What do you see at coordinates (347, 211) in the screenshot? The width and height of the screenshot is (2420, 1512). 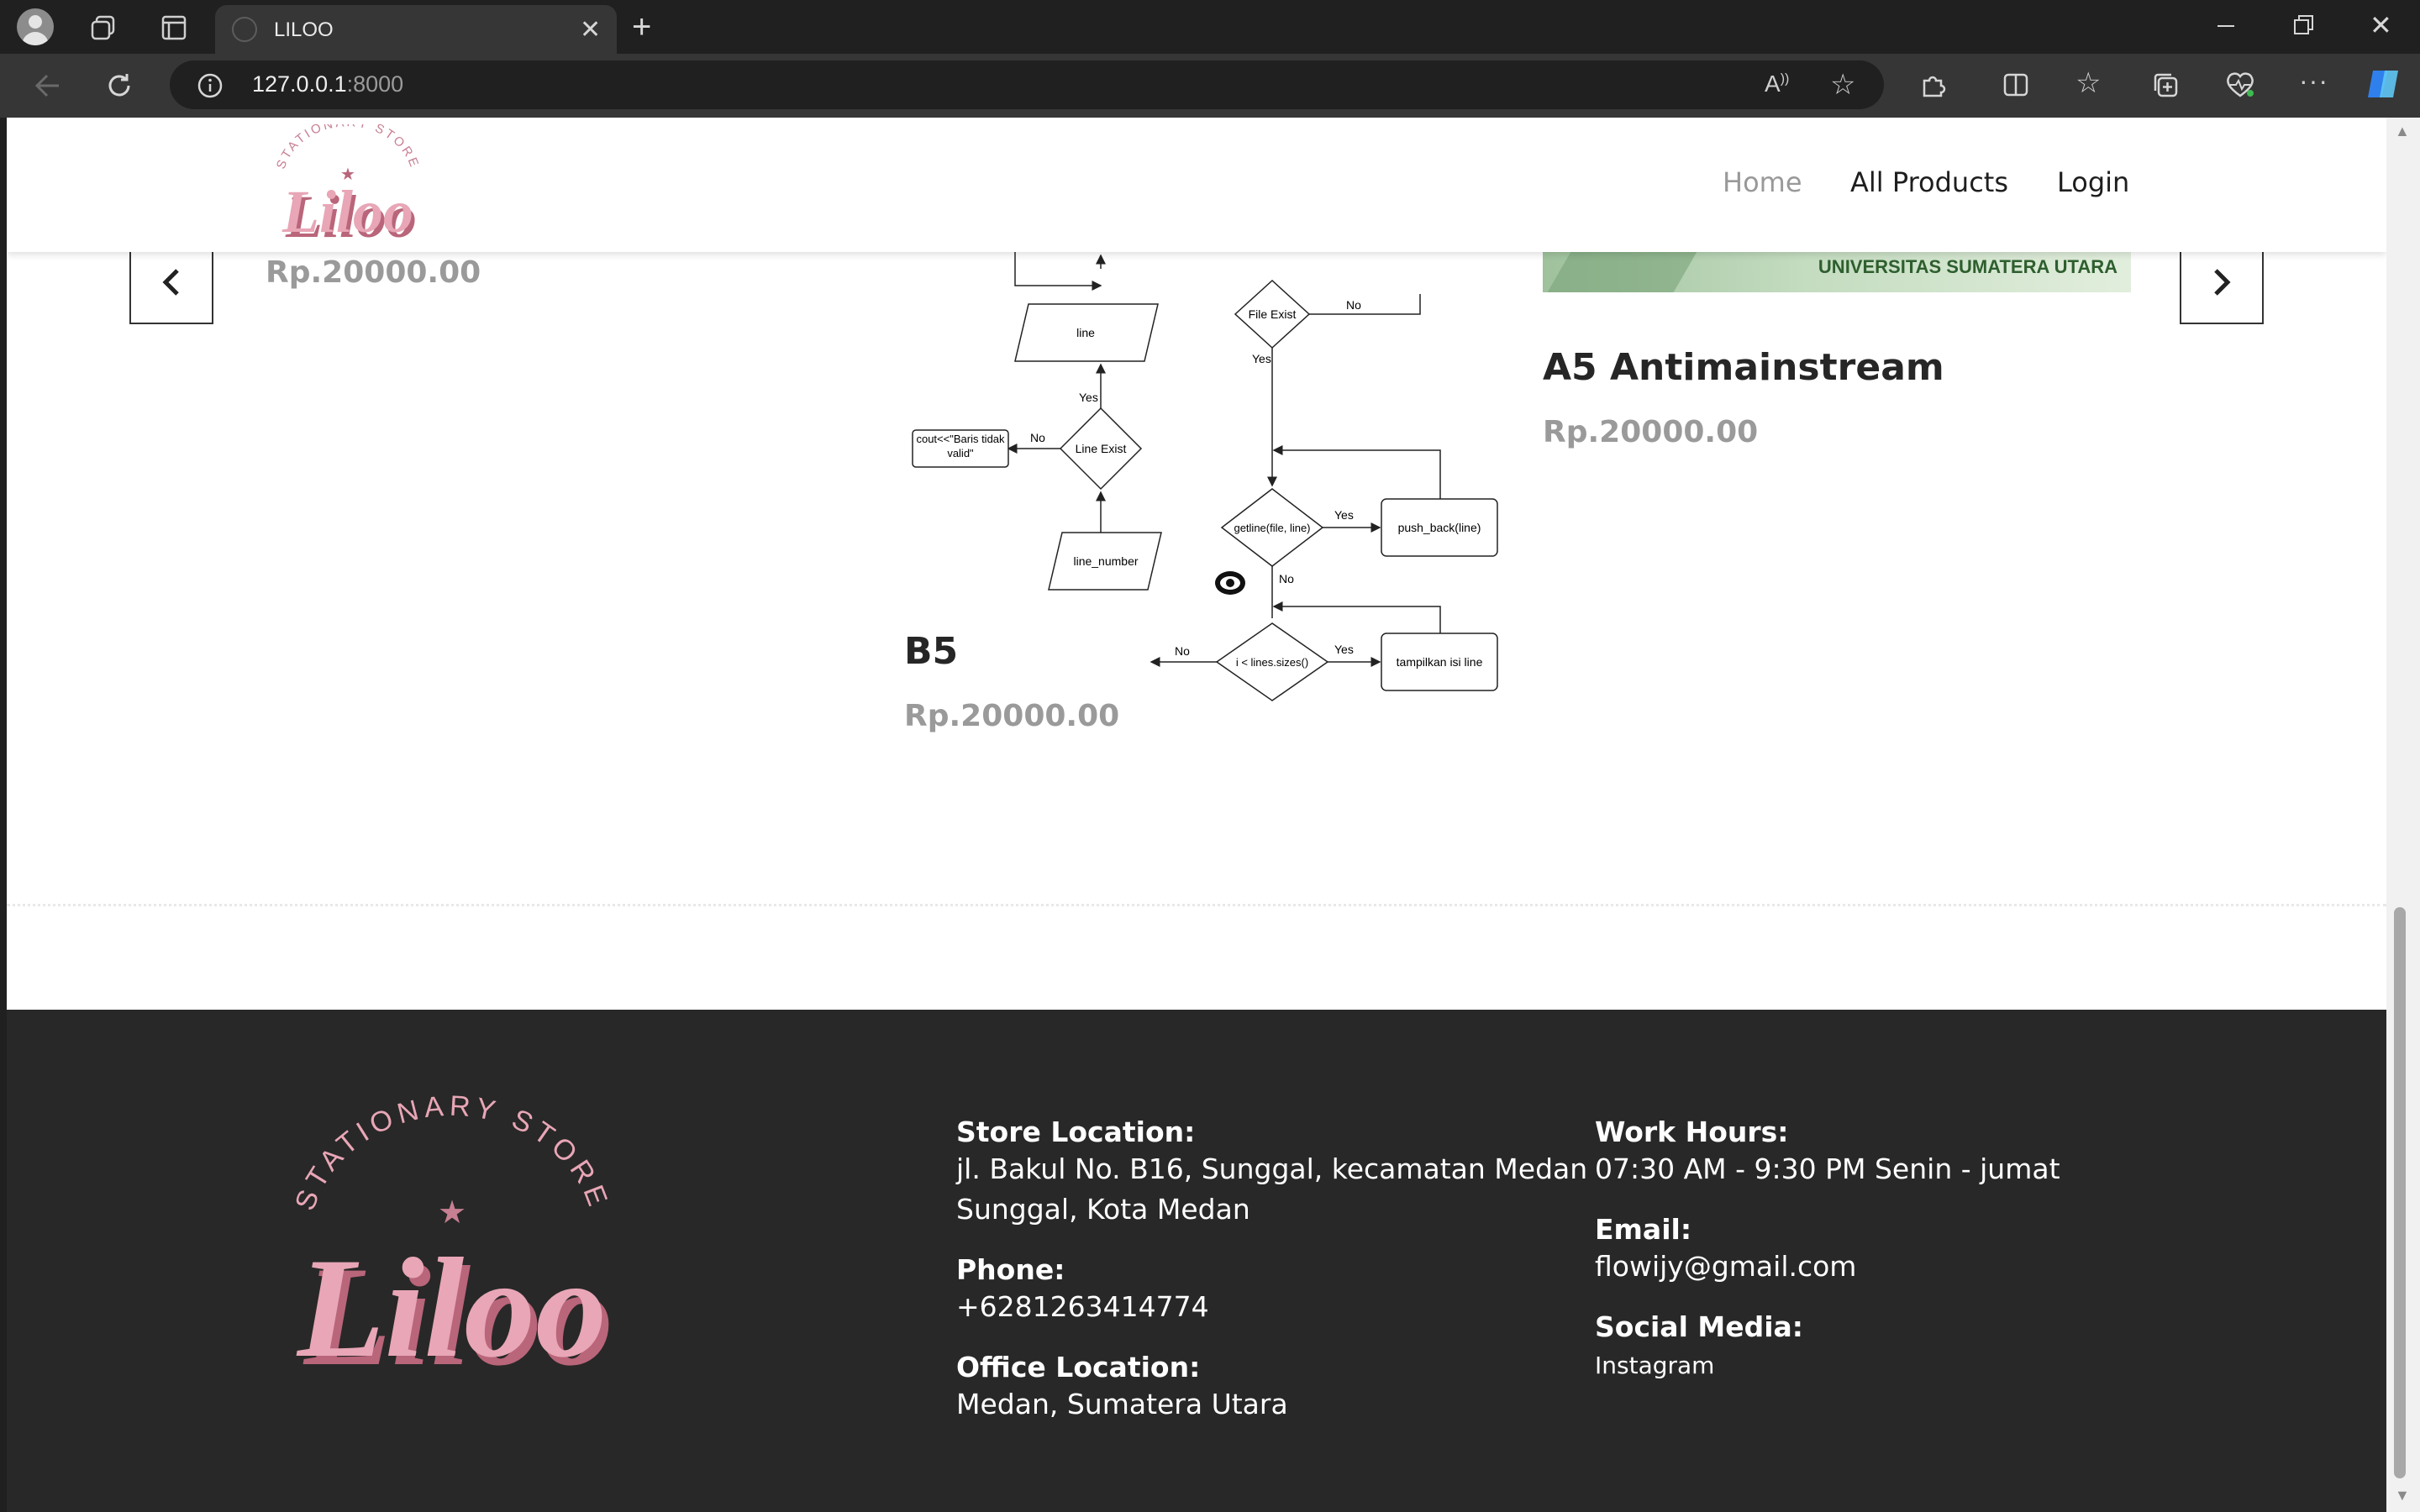 I see `logo-script-text: Liloo` at bounding box center [347, 211].